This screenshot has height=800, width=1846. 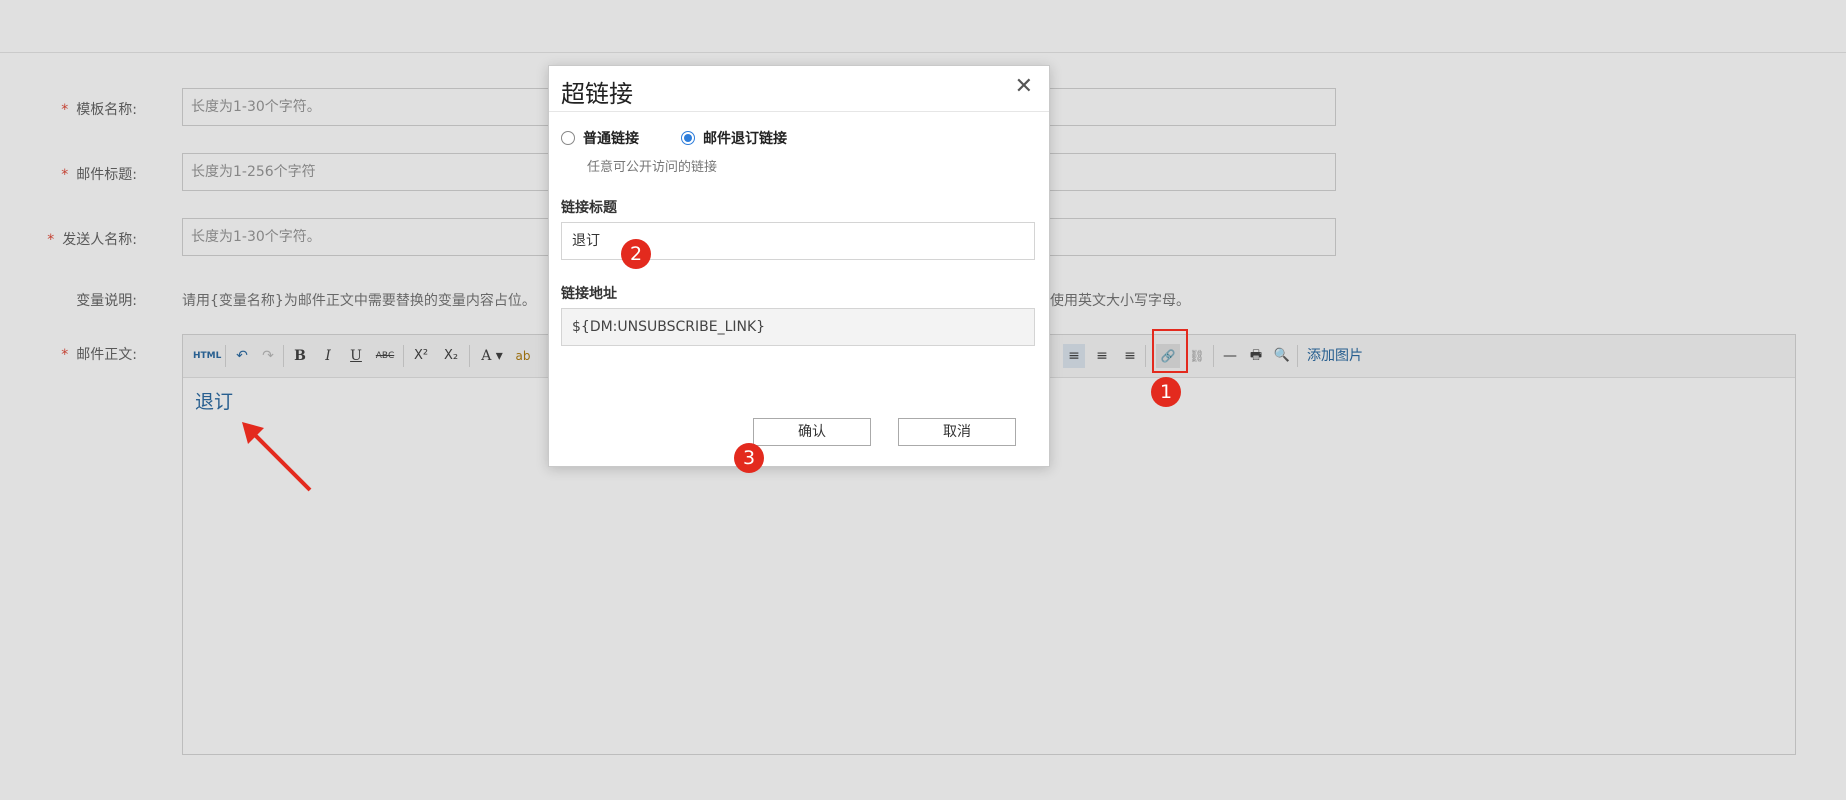 What do you see at coordinates (589, 208) in the screenshot?
I see `link-title-label: 链接标题` at bounding box center [589, 208].